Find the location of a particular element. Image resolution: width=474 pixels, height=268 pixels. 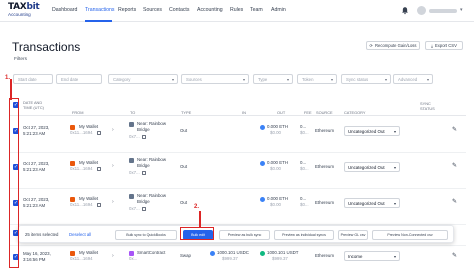

filter-start-date: Start date is located at coordinates (33, 79).